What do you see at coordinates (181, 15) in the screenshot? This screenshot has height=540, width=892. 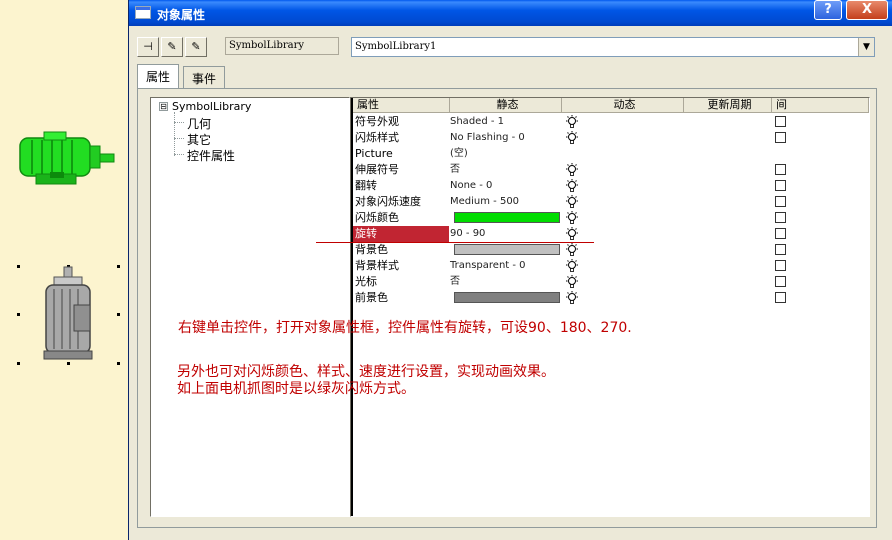 I see `window-title: 对象属性` at bounding box center [181, 15].